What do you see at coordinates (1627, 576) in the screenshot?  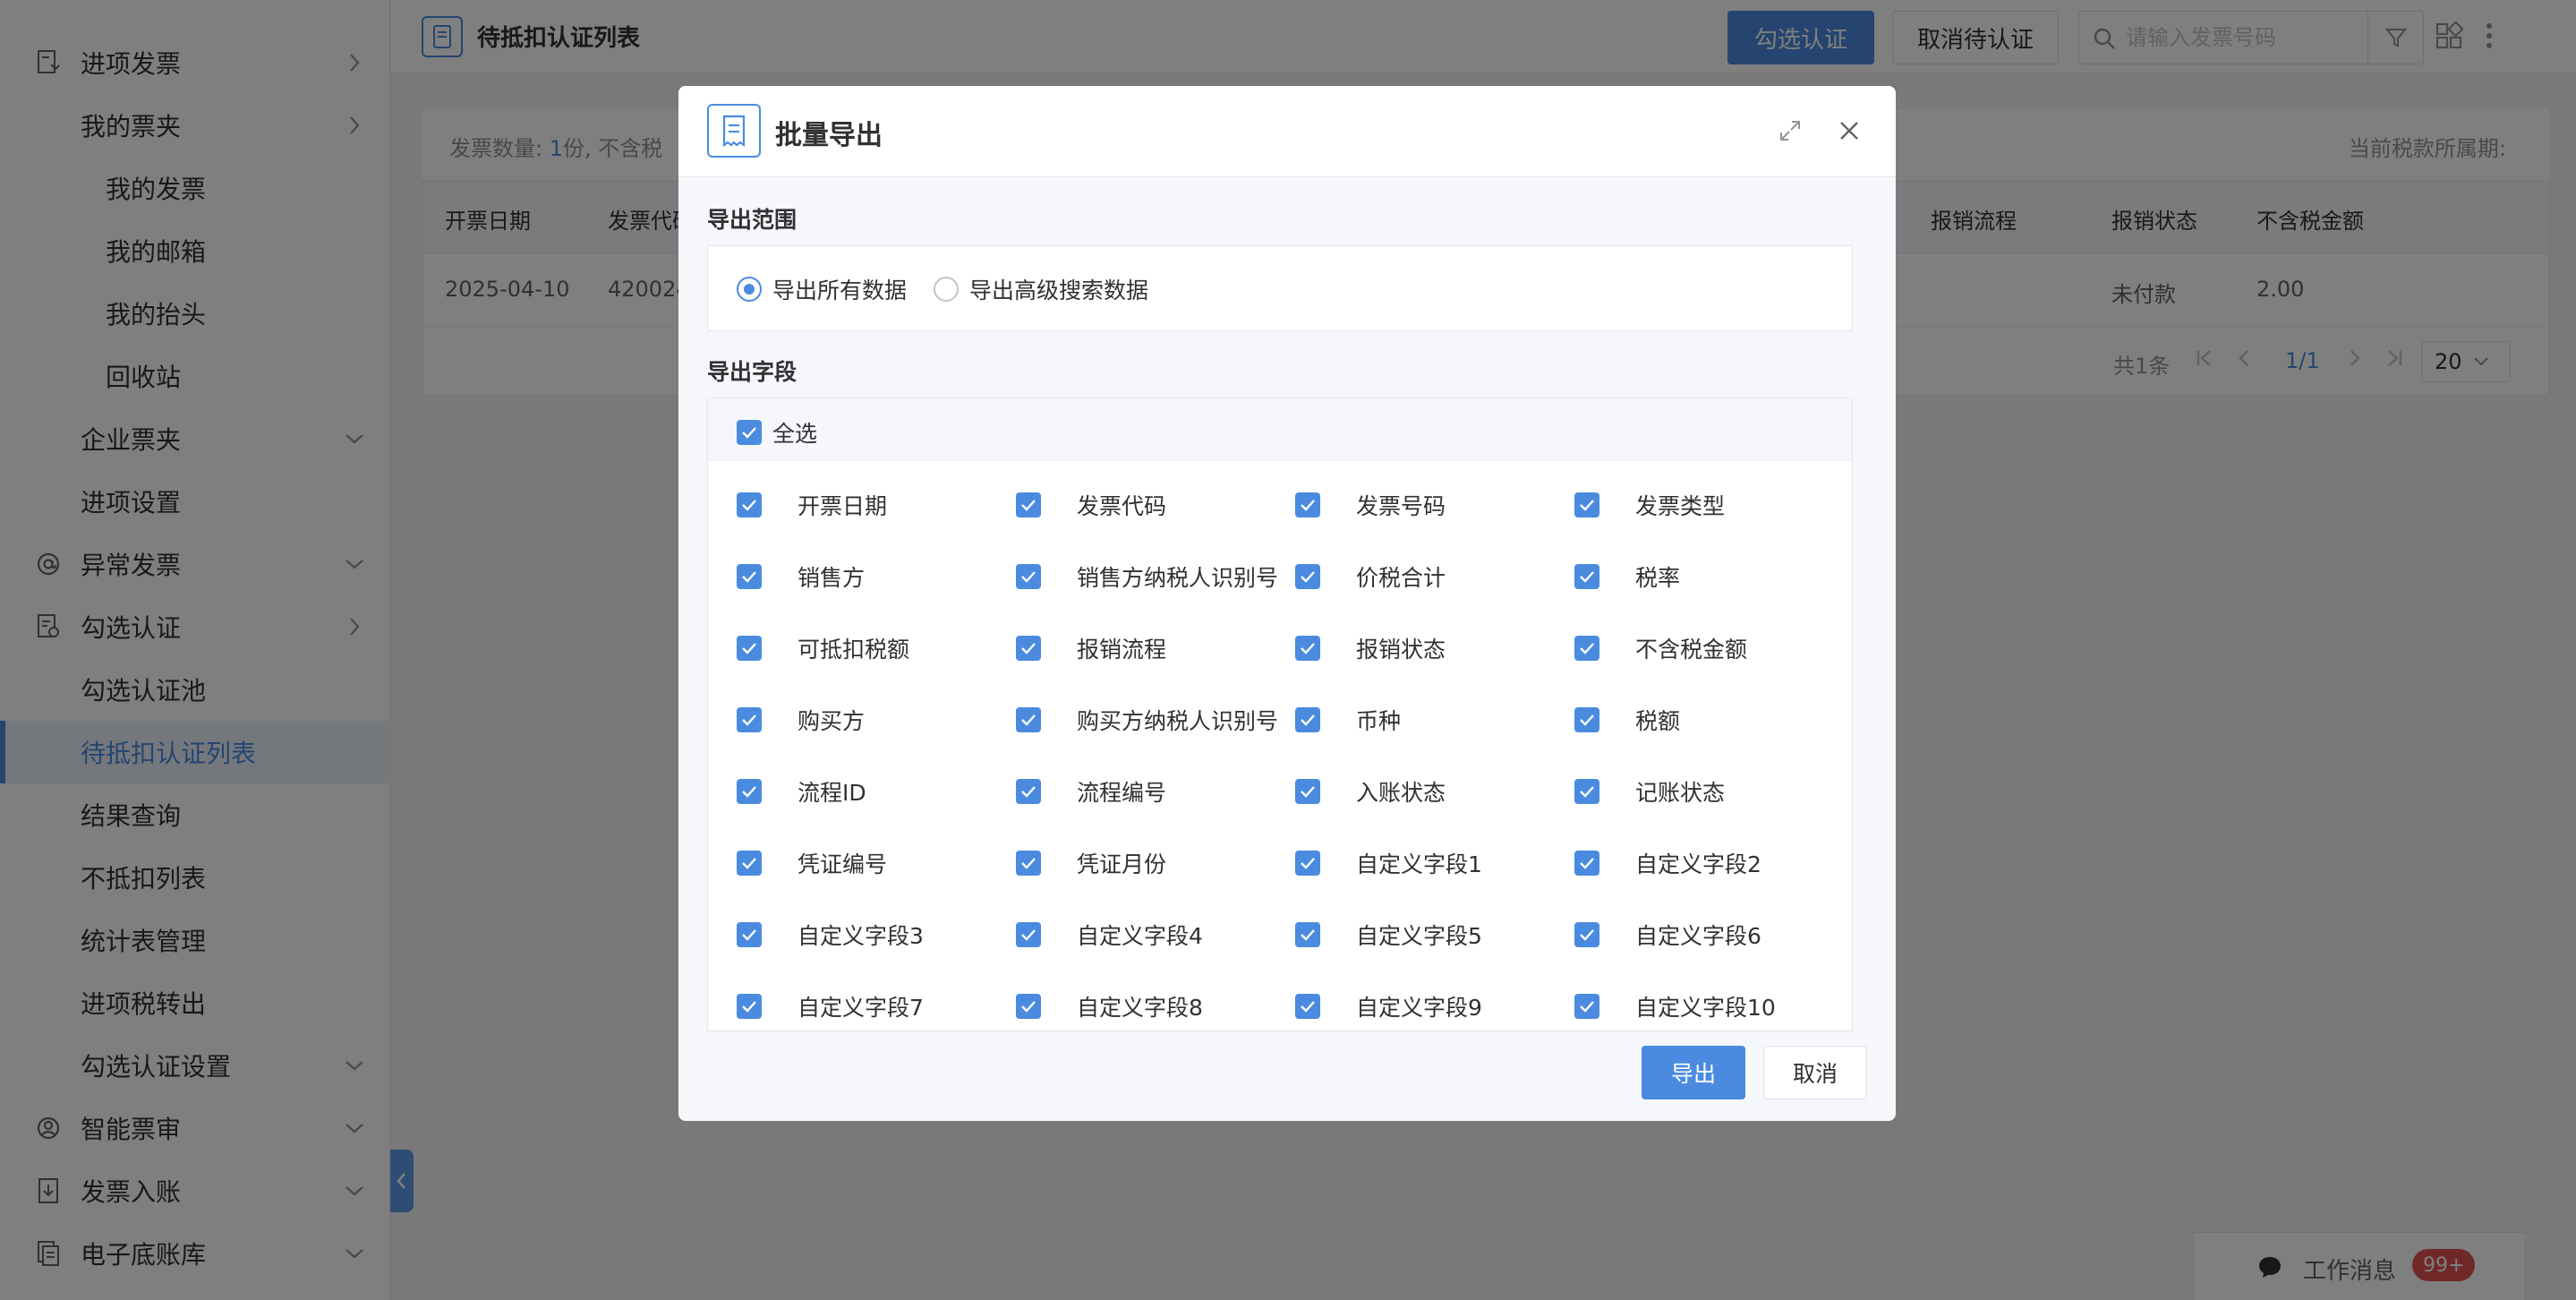 I see `field-checkbox: 税率` at bounding box center [1627, 576].